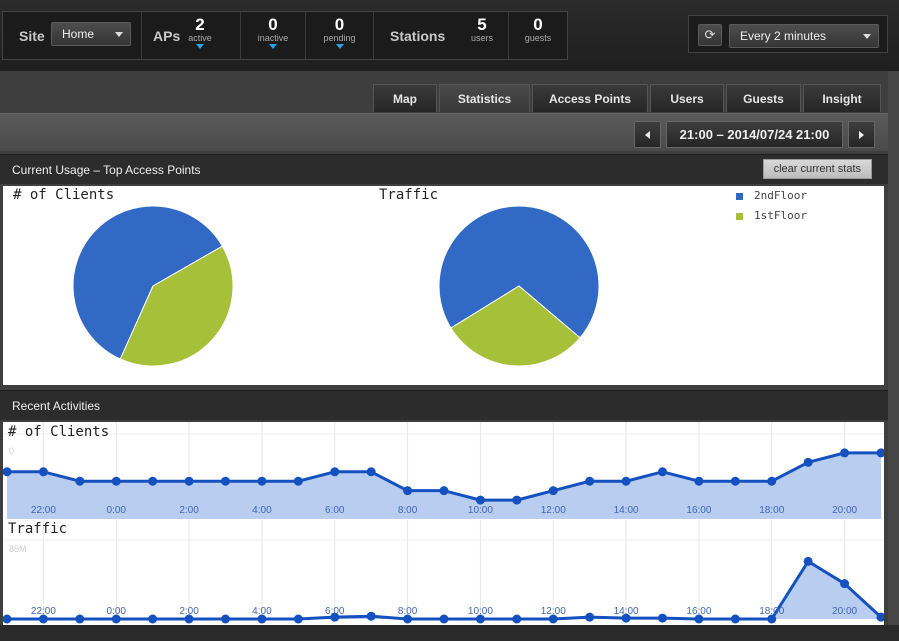 The image size is (899, 641). I want to click on x-tick-label: 16:00, so click(698, 611).